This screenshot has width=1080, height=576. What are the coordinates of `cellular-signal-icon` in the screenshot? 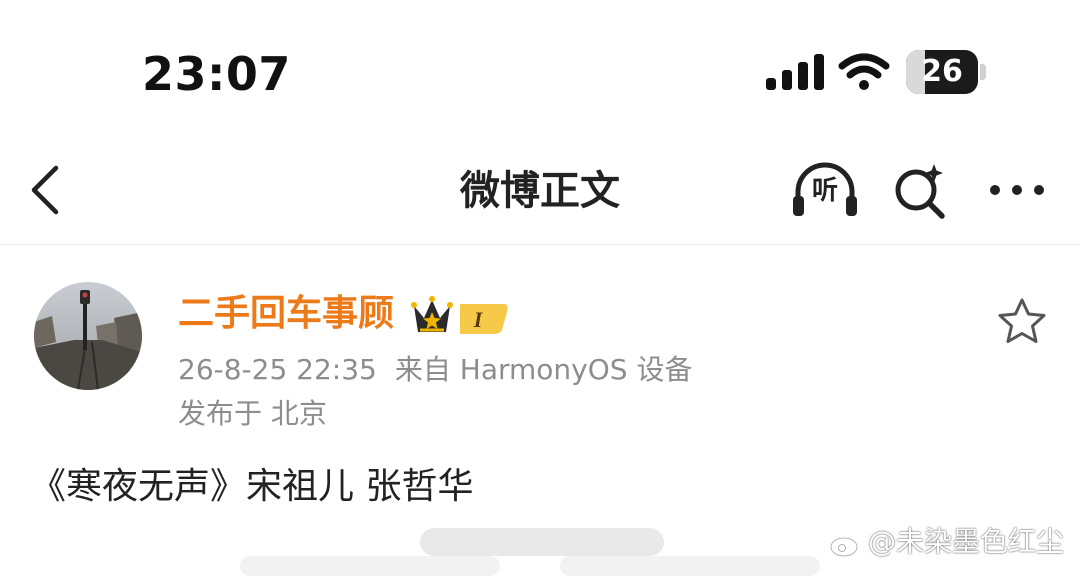 It's located at (795, 72).